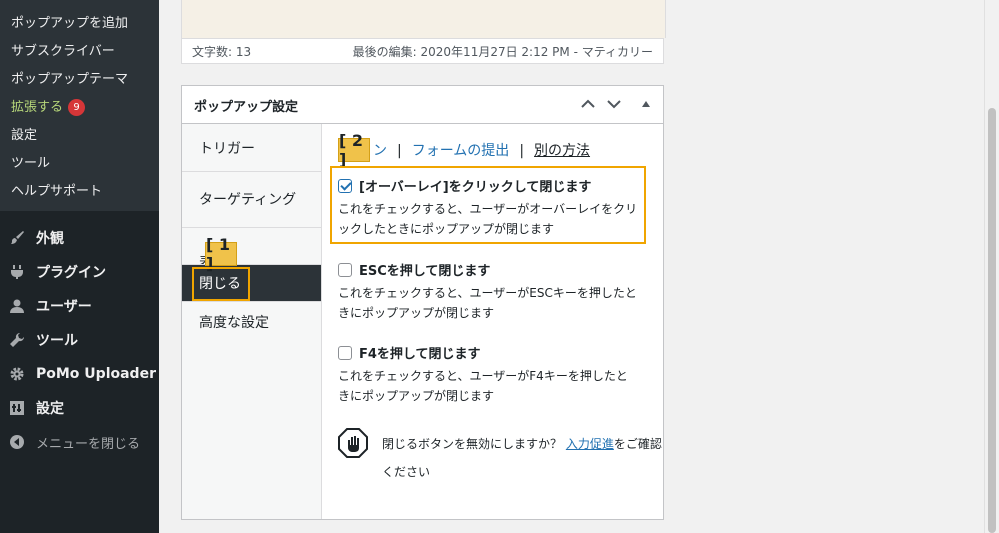 This screenshot has width=999, height=533. I want to click on scrollbar-thumb, so click(992, 320).